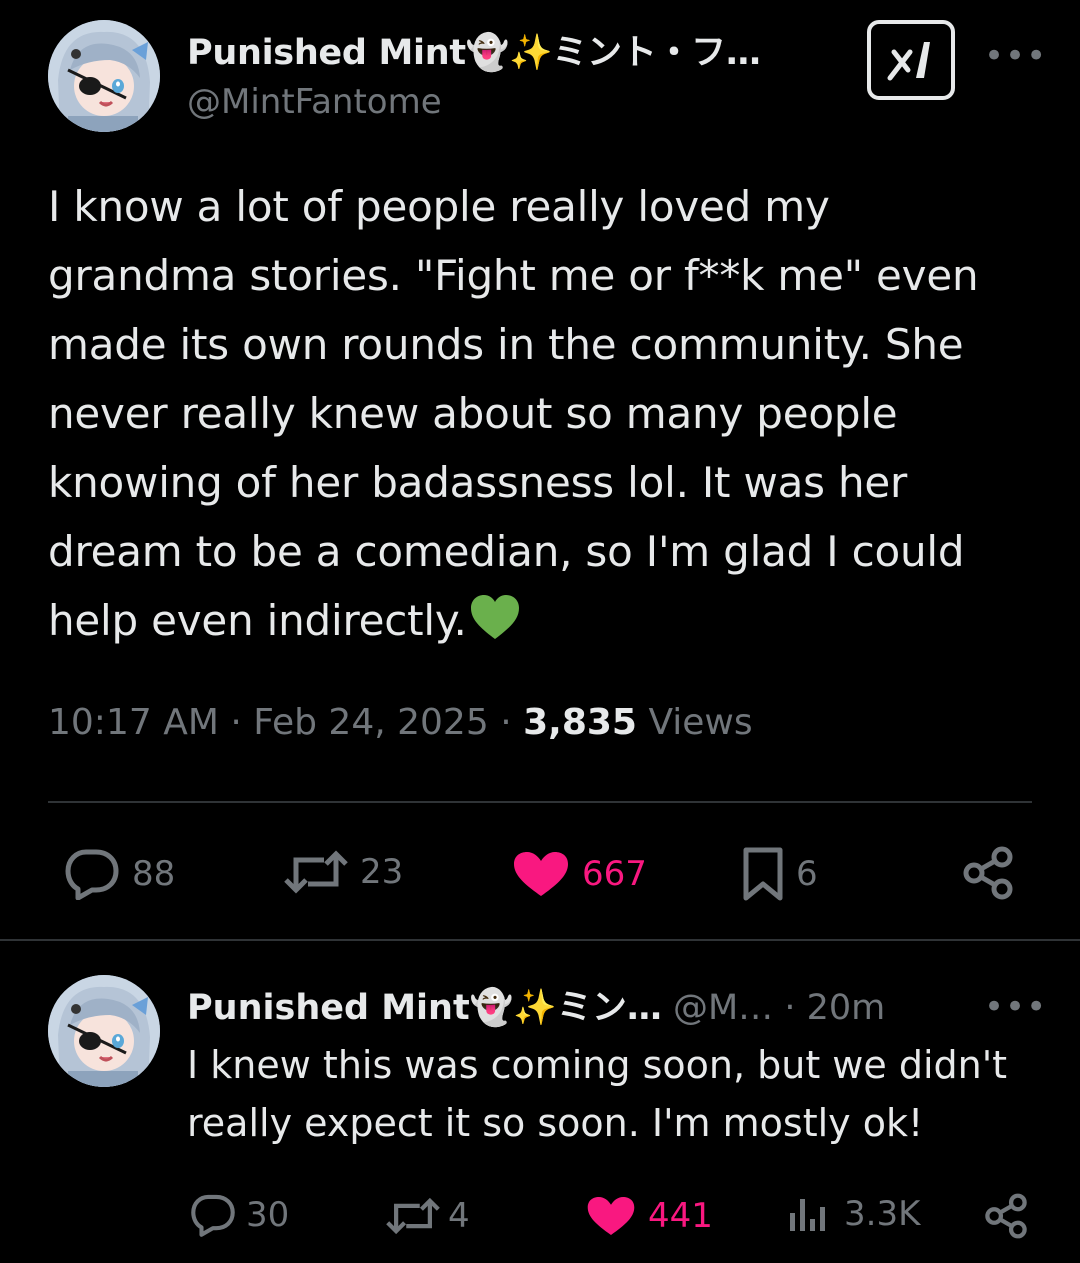 Image resolution: width=1080 pixels, height=1263 pixels. What do you see at coordinates (154, 874) in the screenshot?
I see `reply-count: 88` at bounding box center [154, 874].